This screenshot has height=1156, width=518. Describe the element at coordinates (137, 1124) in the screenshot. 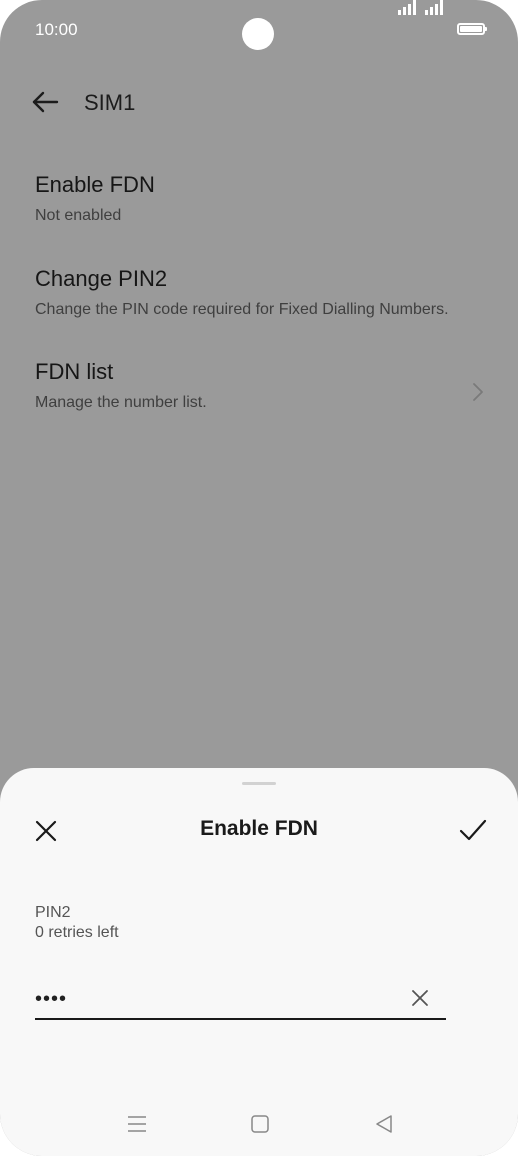

I see `menu-icon` at that location.